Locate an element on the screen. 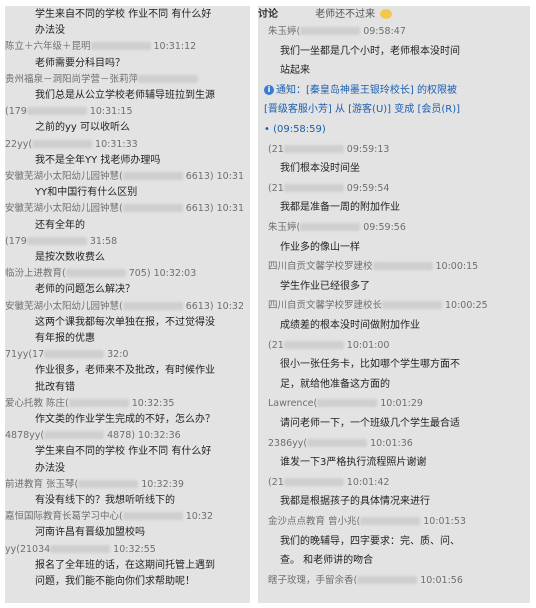 This screenshot has height=608, width=536. message-text: 批改有错 is located at coordinates (55, 387).